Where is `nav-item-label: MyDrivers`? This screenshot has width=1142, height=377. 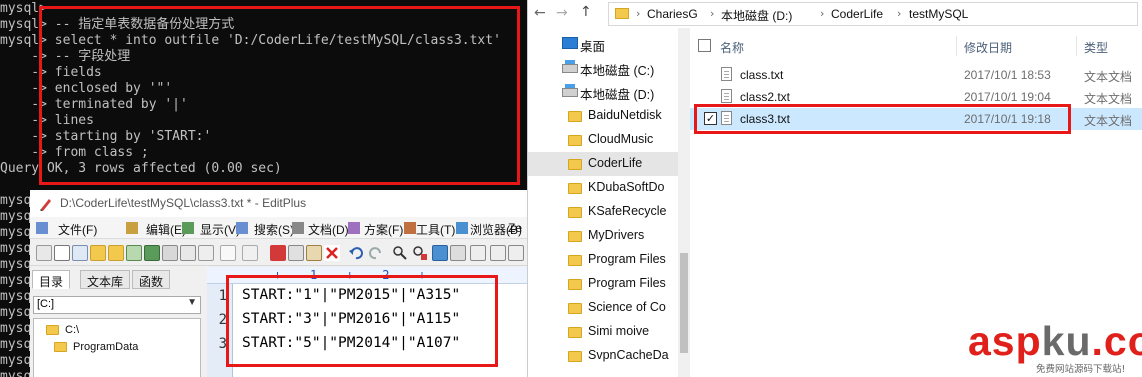
nav-item-label: MyDrivers is located at coordinates (616, 235).